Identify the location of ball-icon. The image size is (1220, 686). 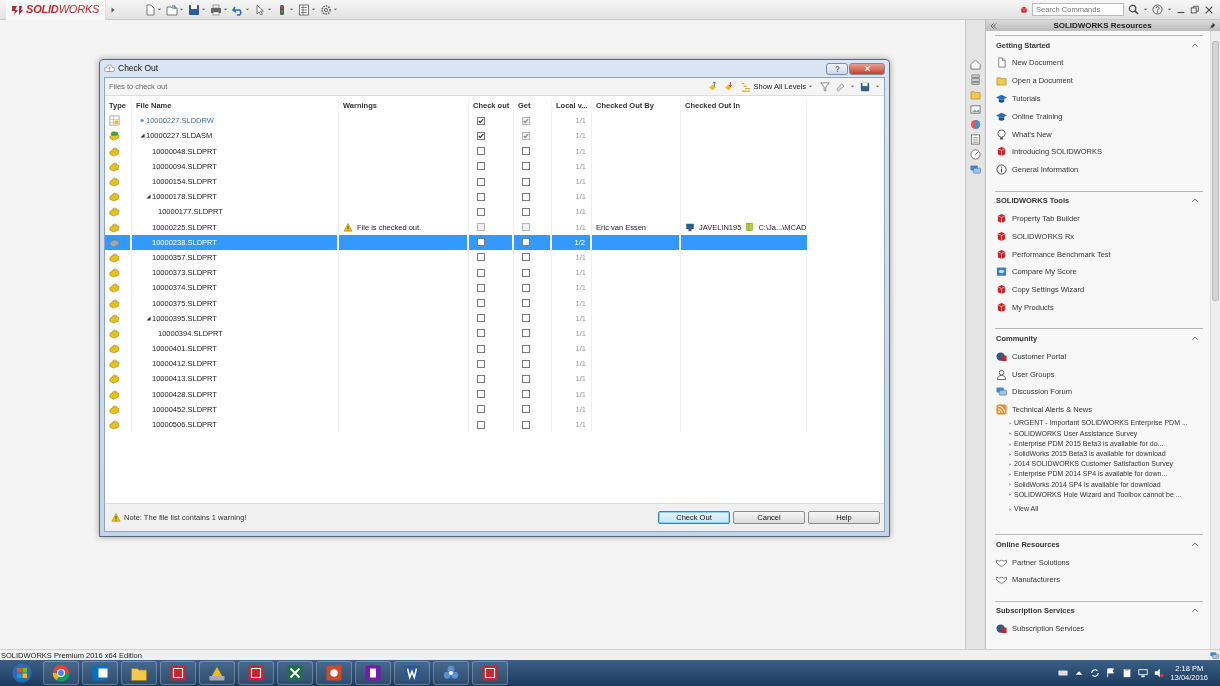
(975, 124).